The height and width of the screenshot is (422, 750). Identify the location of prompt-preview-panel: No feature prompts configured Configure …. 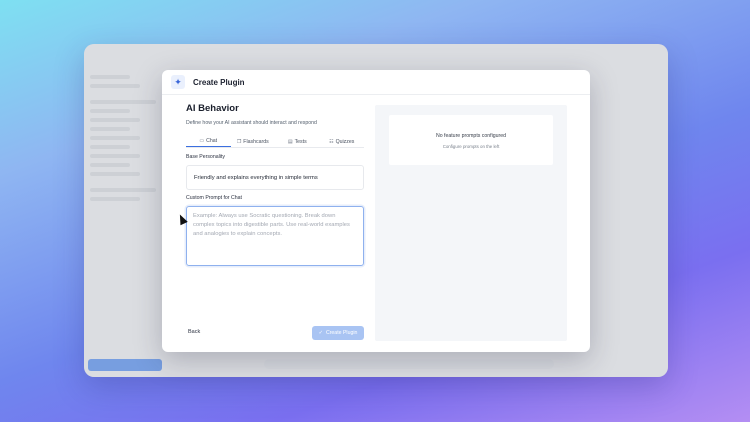
(471, 223).